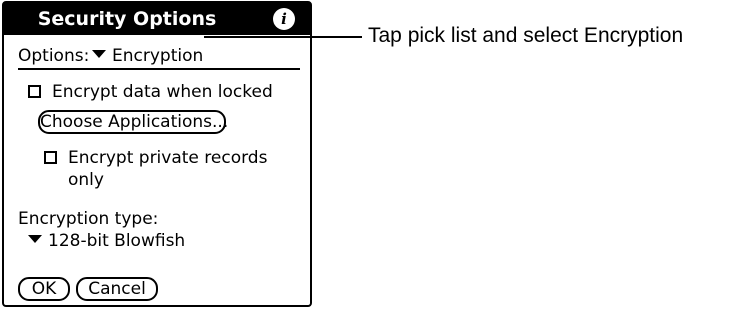 This screenshot has width=751, height=311. What do you see at coordinates (162, 169) in the screenshot?
I see `encrypt-private-row: Encrypt private records only` at bounding box center [162, 169].